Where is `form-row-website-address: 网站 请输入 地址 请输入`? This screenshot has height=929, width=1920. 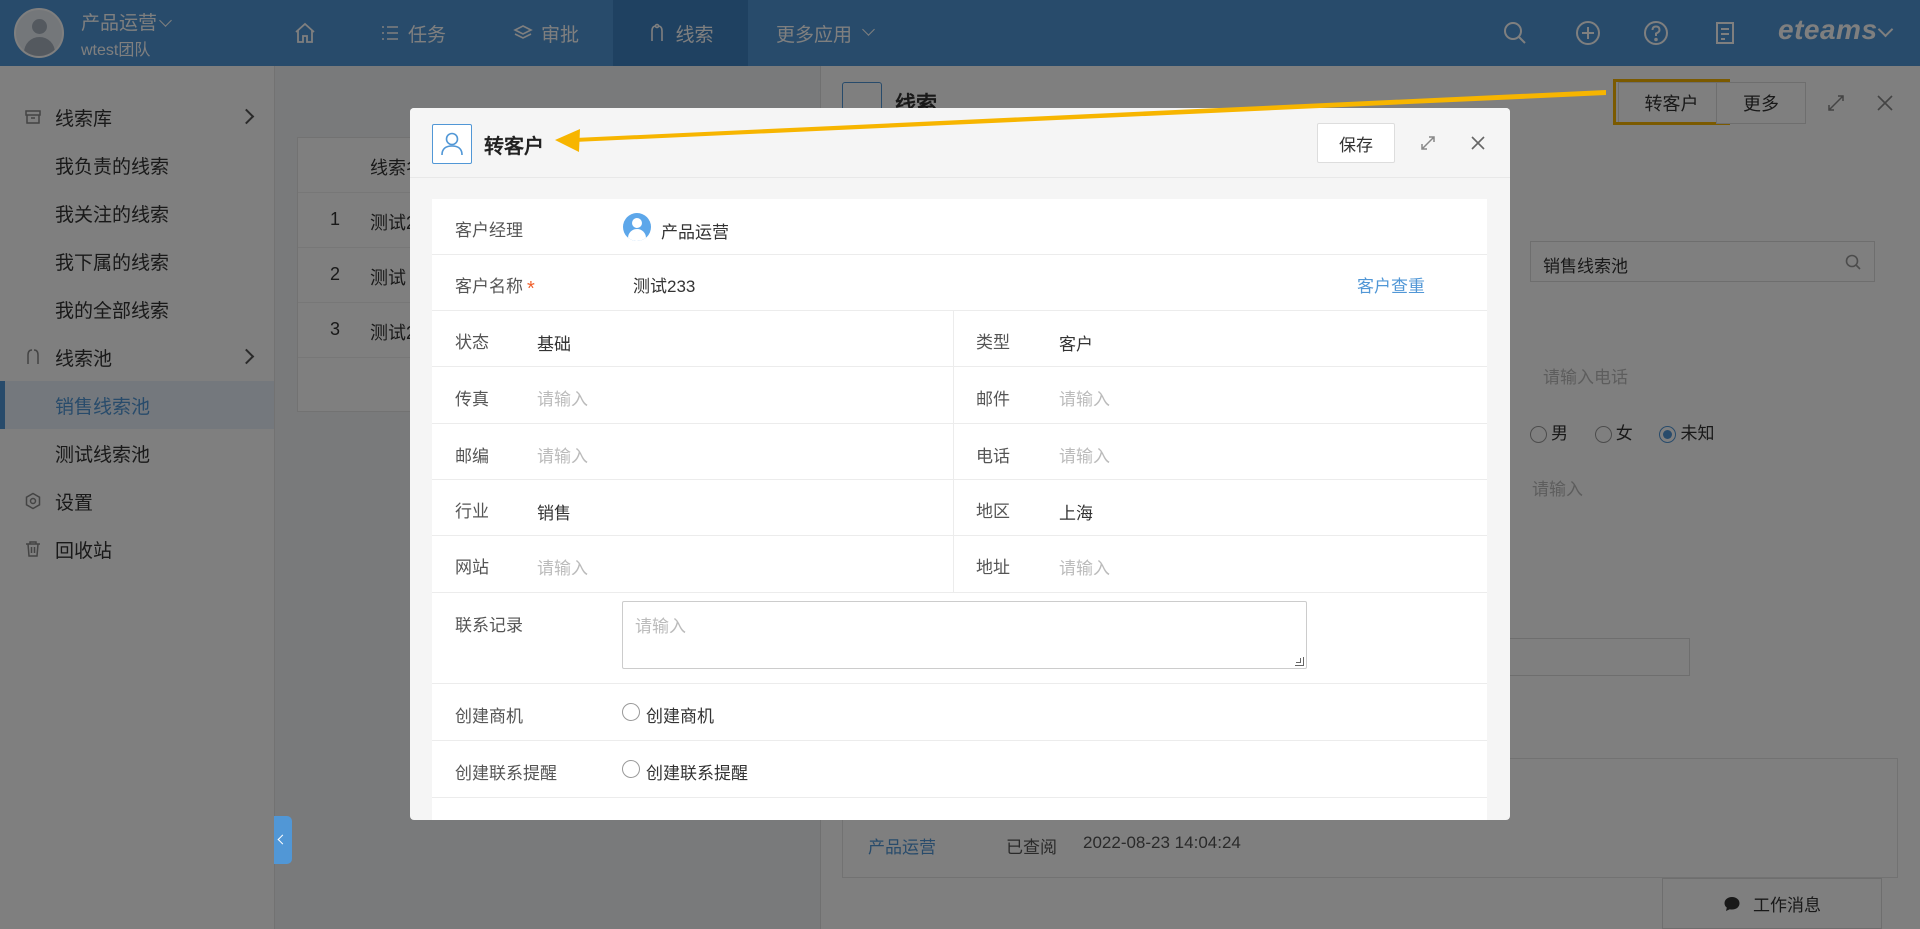
form-row-website-address: 网站 请输入 地址 请输入 is located at coordinates (959, 564).